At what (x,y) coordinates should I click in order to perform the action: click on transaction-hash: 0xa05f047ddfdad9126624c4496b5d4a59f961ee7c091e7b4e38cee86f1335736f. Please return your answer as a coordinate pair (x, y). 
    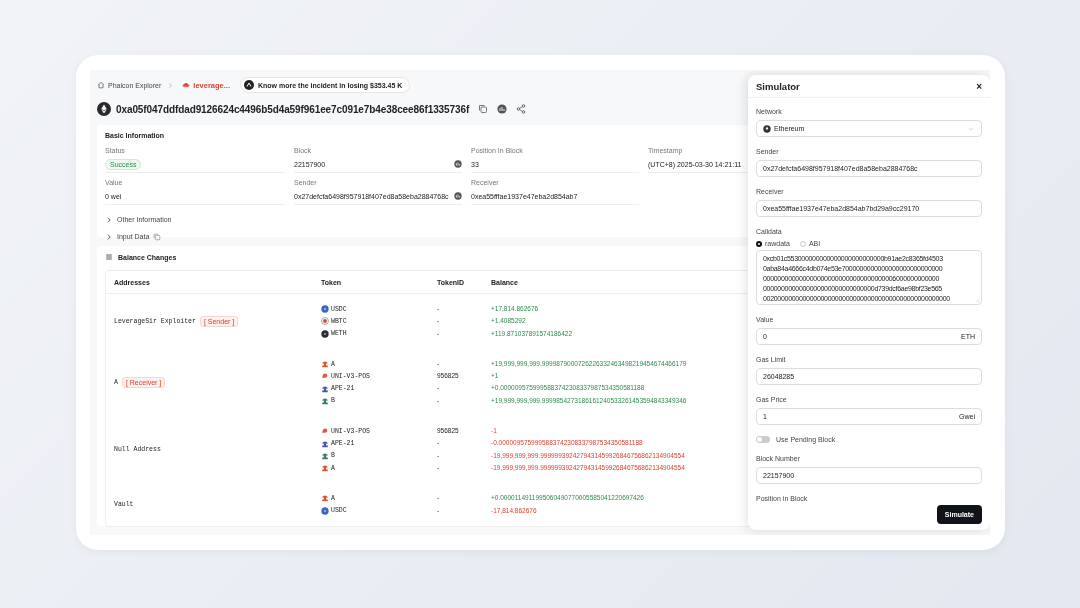
    Looking at the image, I should click on (293, 109).